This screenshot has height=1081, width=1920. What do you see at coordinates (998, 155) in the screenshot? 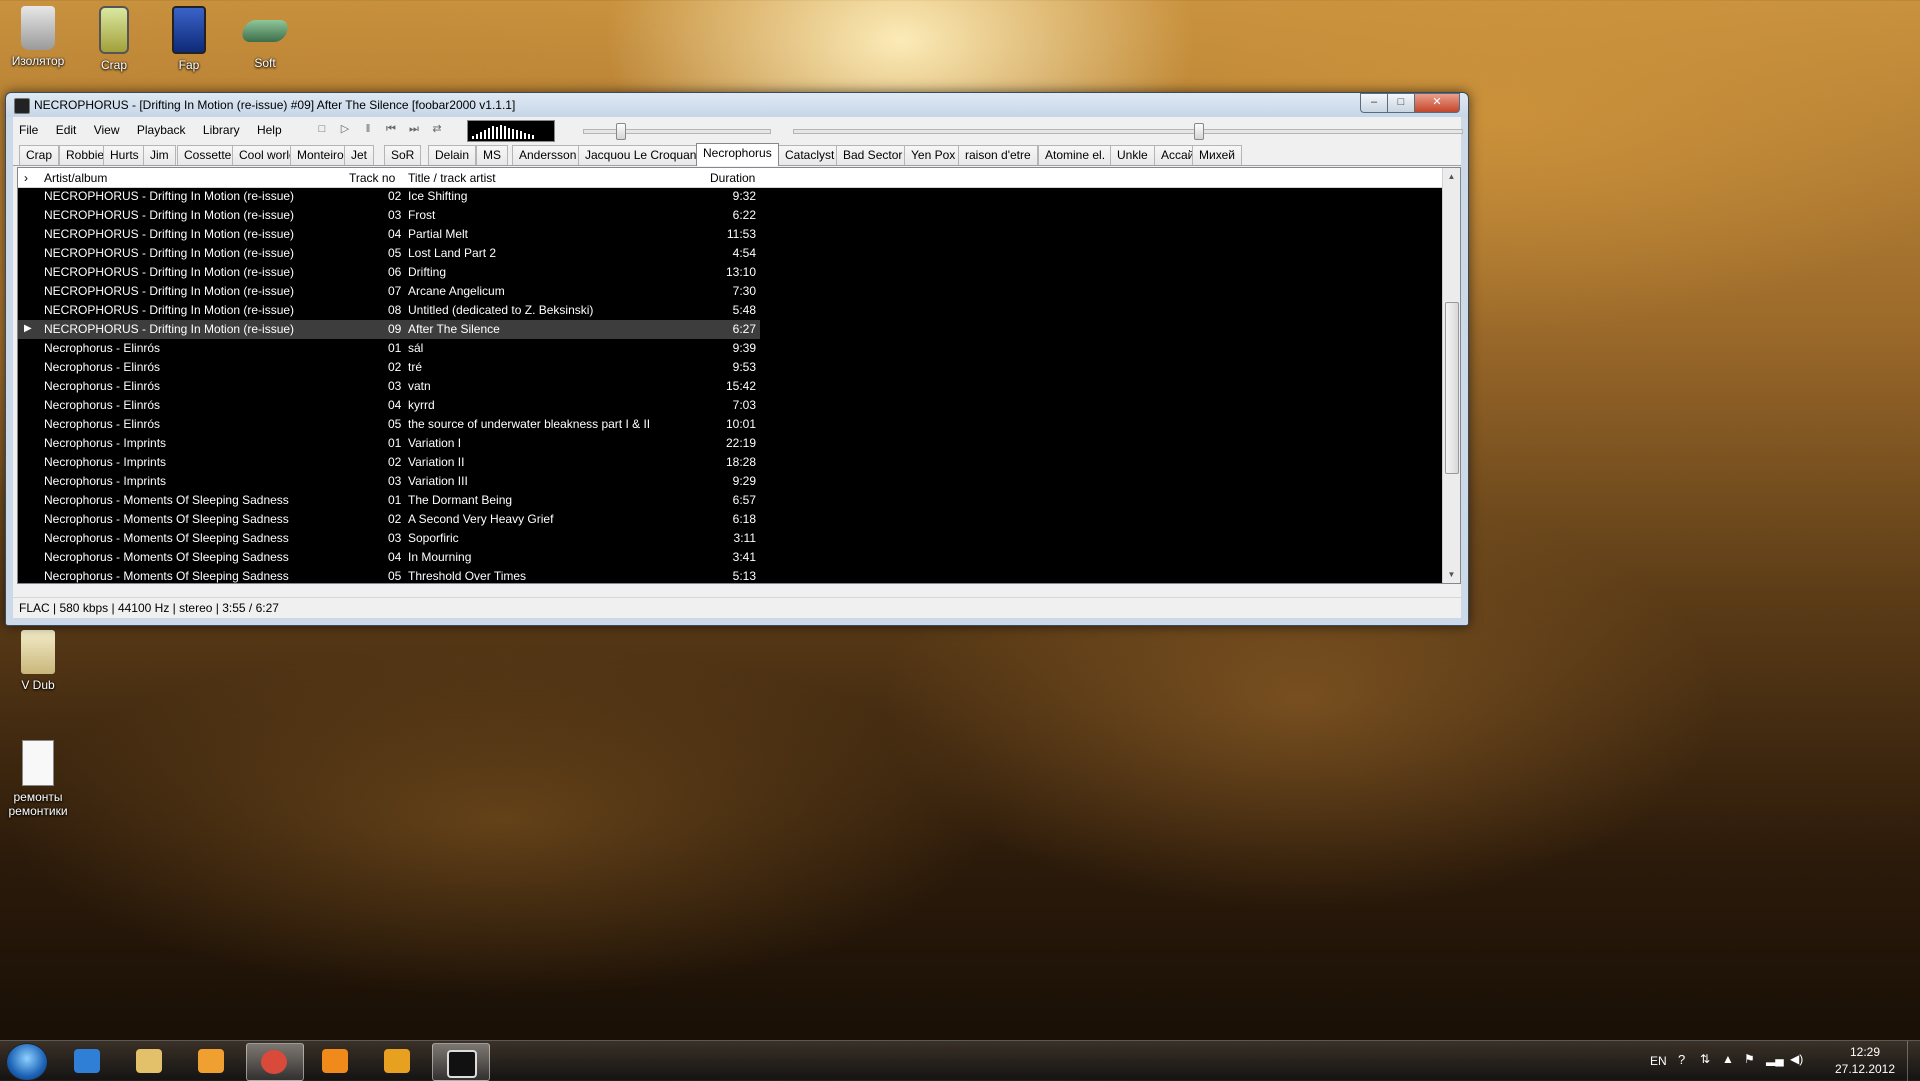
I see `tab-raison-d-etre: raison d'etre` at bounding box center [998, 155].